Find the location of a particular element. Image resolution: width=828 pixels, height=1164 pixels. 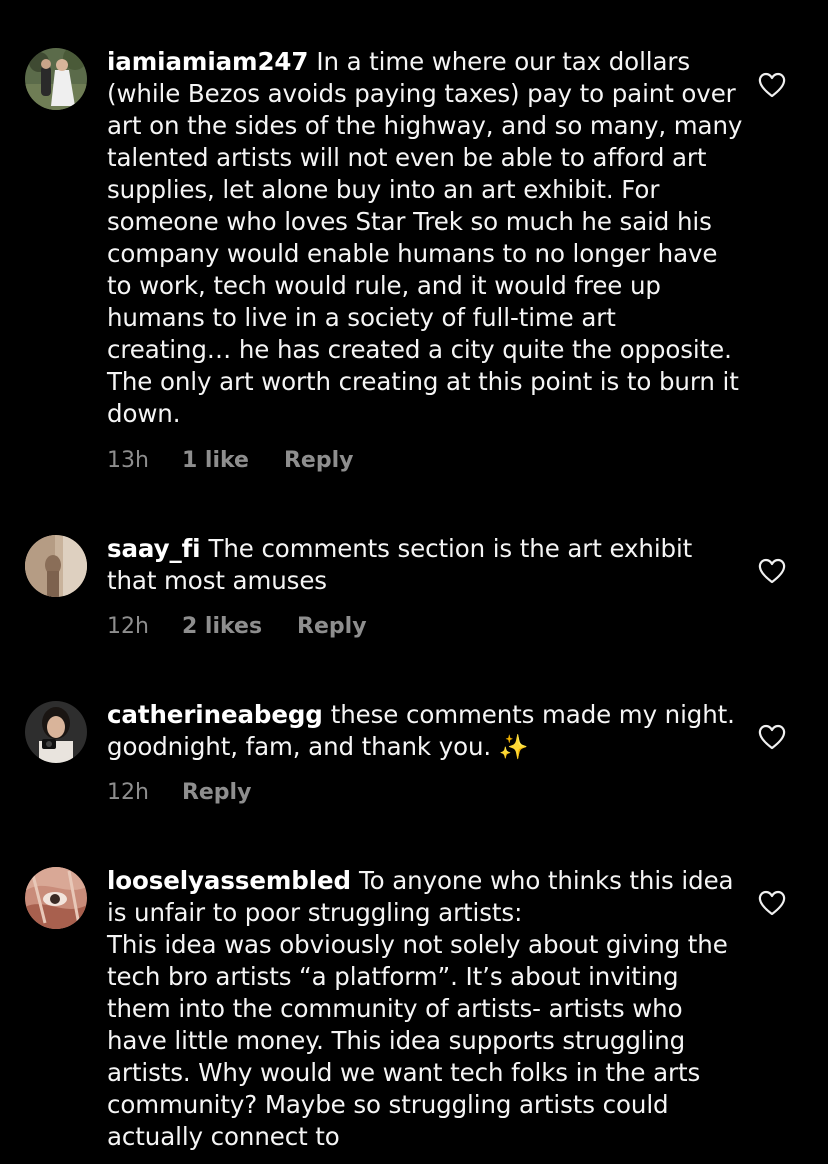

comment-username: iamiamiam247 is located at coordinates (207, 61).